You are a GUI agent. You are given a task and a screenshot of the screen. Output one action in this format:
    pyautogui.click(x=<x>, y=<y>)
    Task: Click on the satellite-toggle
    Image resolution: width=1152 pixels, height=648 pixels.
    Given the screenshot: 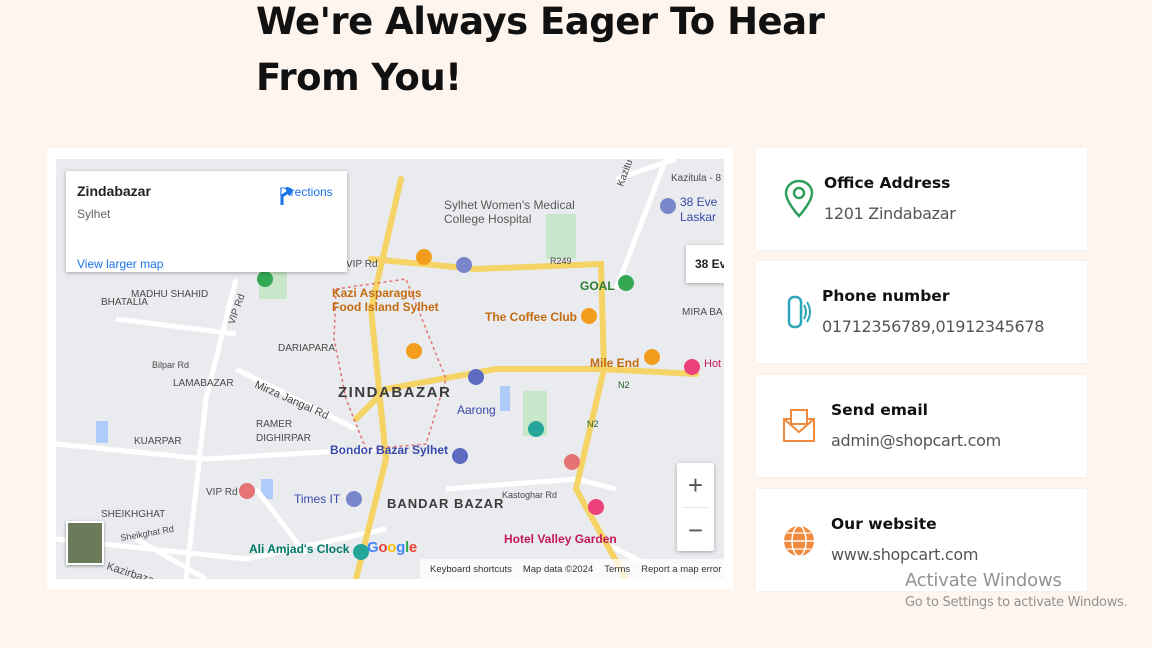 What is the action you would take?
    pyautogui.click(x=85, y=543)
    